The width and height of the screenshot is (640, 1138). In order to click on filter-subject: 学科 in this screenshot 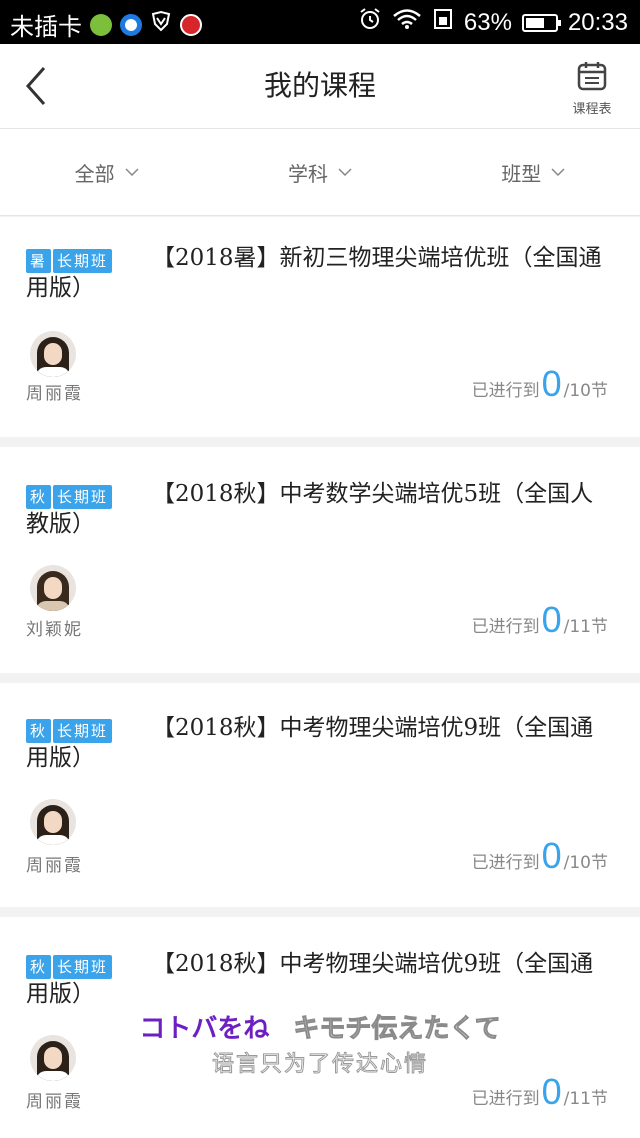, I will do `click(319, 172)`.